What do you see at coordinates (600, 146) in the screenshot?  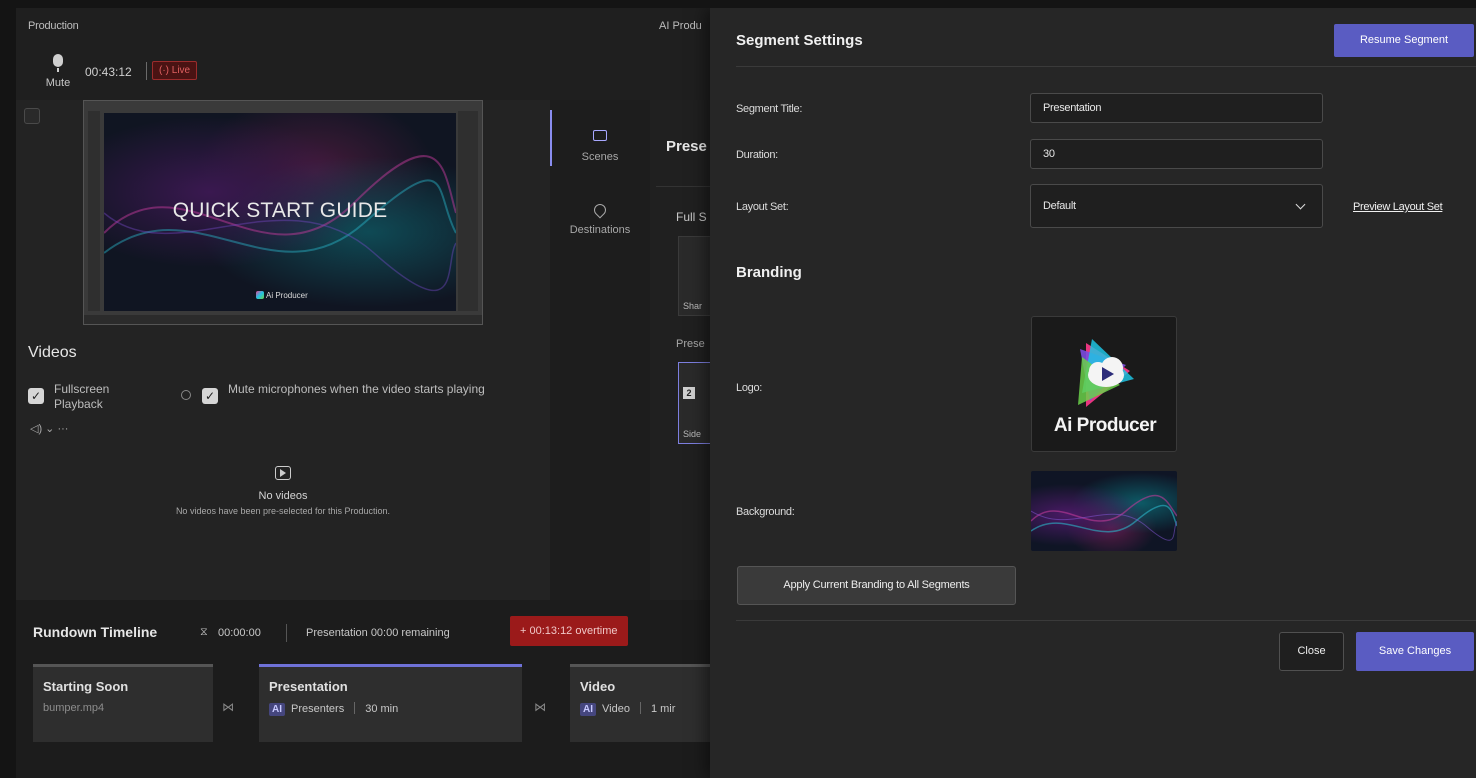 I see `nav-item-scenes: Scenes` at bounding box center [600, 146].